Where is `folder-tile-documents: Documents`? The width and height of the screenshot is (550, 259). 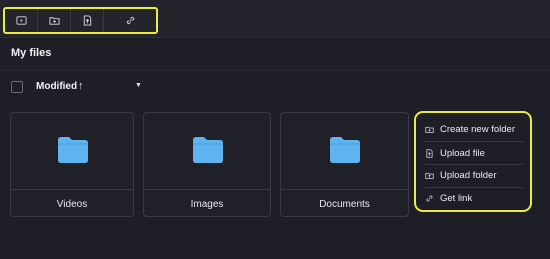
folder-tile-documents: Documents is located at coordinates (344, 164).